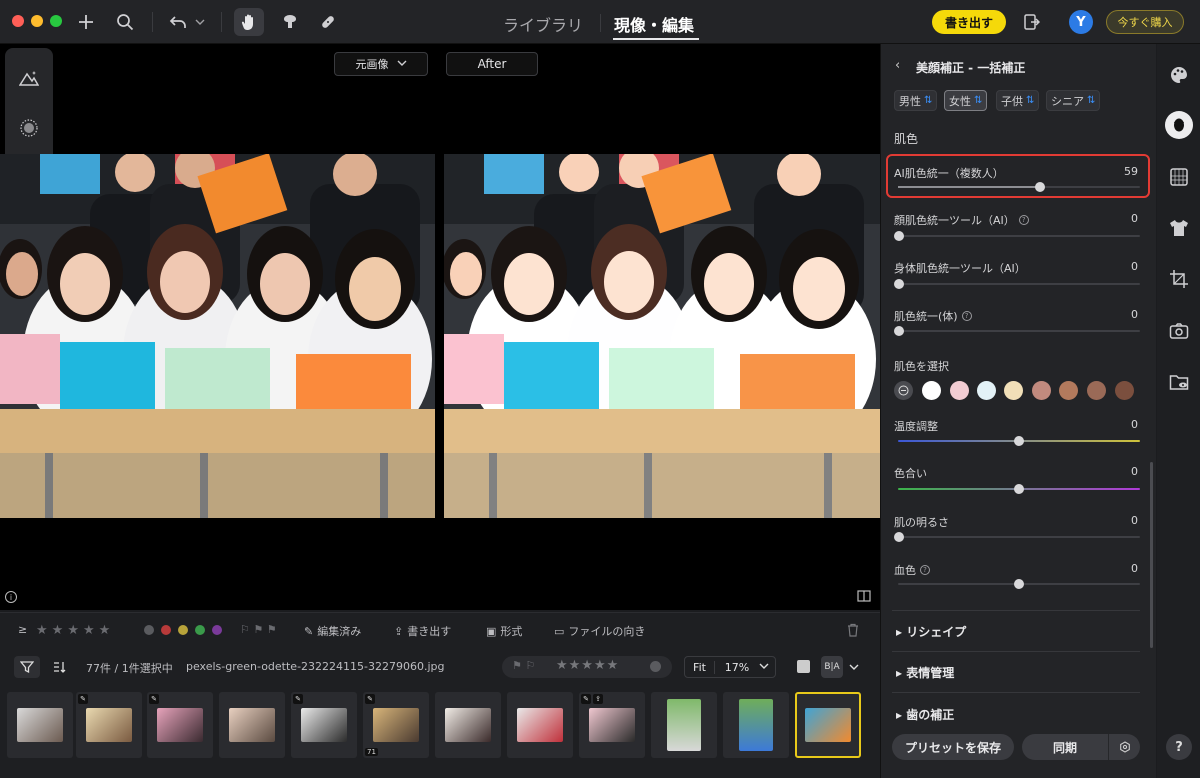 This screenshot has width=1200, height=778. I want to click on save-preset-button: プリセットを保存, so click(953, 747).